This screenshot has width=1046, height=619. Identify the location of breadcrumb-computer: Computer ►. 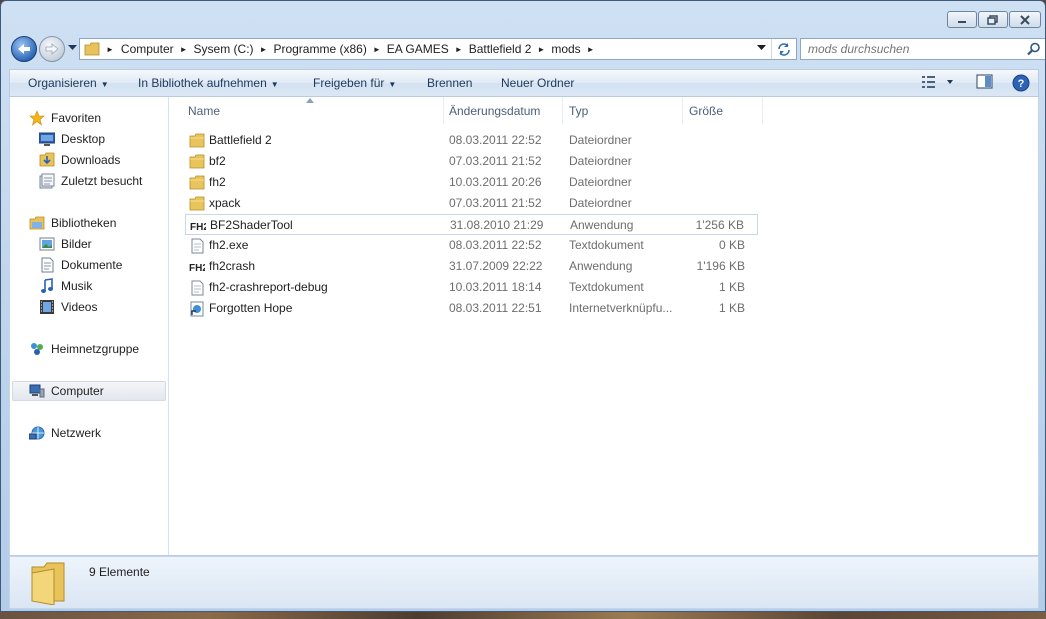
(154, 49).